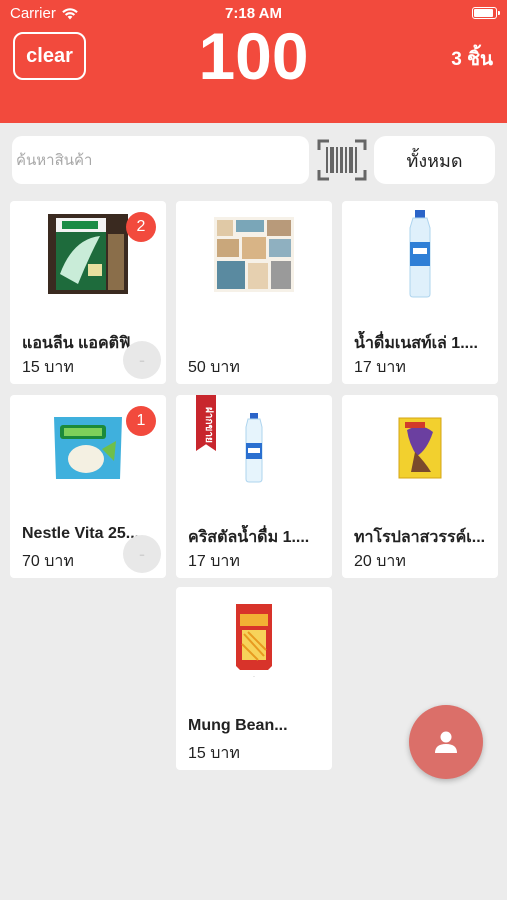  Describe the element at coordinates (434, 160) in the screenshot. I see `category-filter-button: ทั้งหมด` at that location.